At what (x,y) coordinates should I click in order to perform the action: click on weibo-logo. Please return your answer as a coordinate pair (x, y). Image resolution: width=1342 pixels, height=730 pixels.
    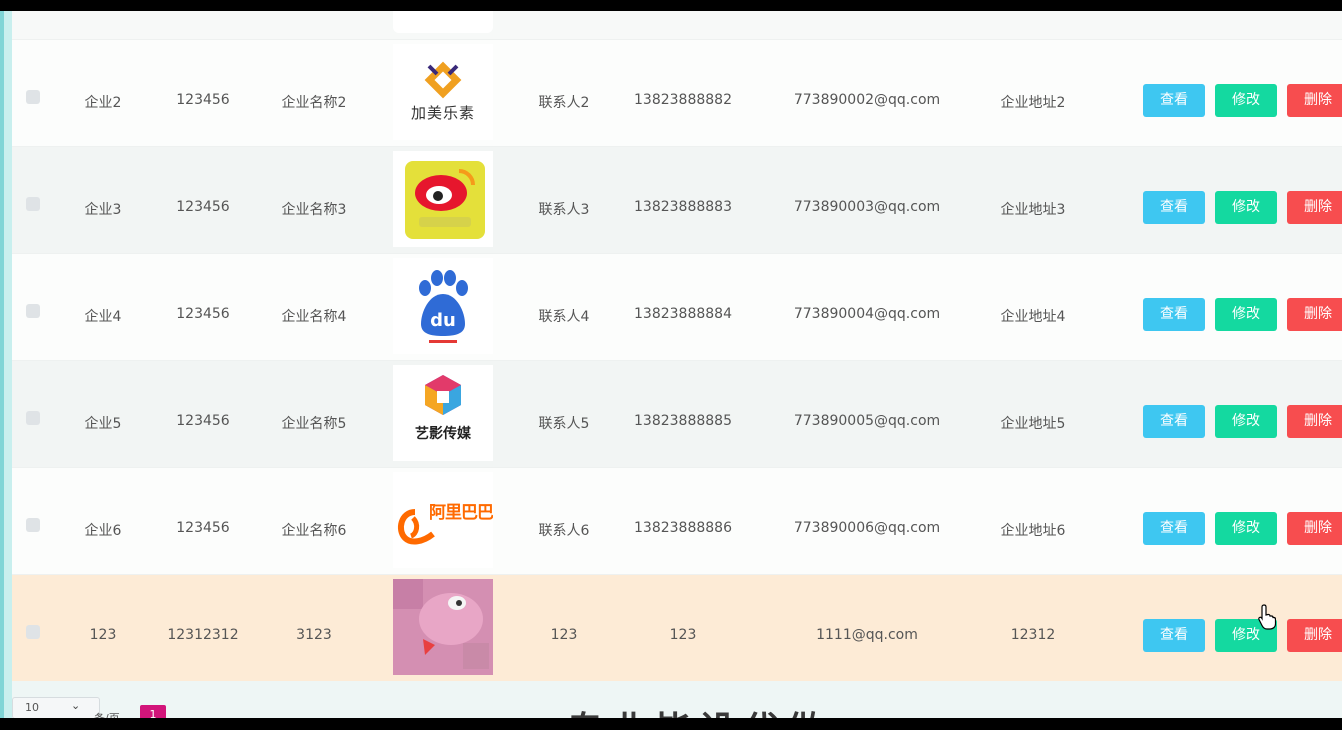
    Looking at the image, I should click on (443, 199).